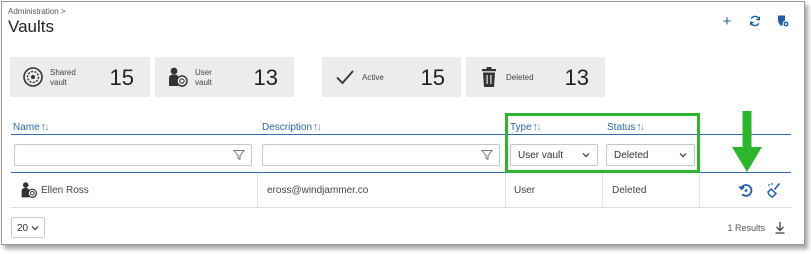  Describe the element at coordinates (318, 190) in the screenshot. I see `row-description: eross@windjammer.co` at that location.